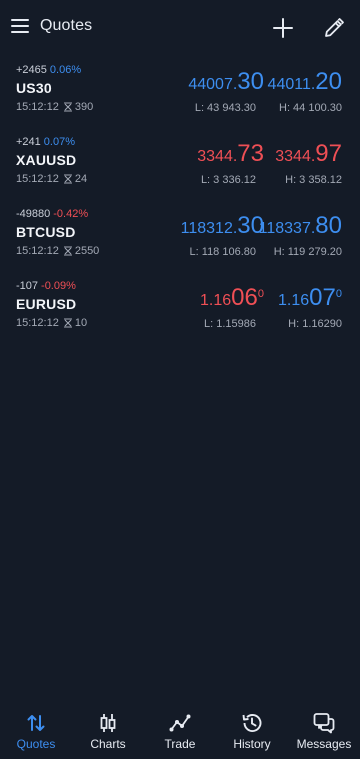 Image resolution: width=360 pixels, height=759 pixels. Describe the element at coordinates (294, 300) in the screenshot. I see `ask-price-prefix: 1.16` at that location.